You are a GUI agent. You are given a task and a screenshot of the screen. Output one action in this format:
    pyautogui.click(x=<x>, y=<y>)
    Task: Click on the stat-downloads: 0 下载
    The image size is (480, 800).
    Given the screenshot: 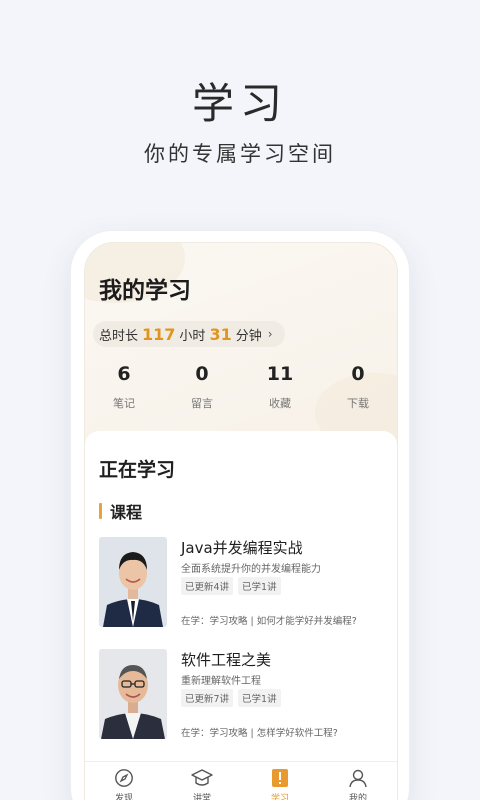 What is the action you would take?
    pyautogui.click(x=358, y=387)
    